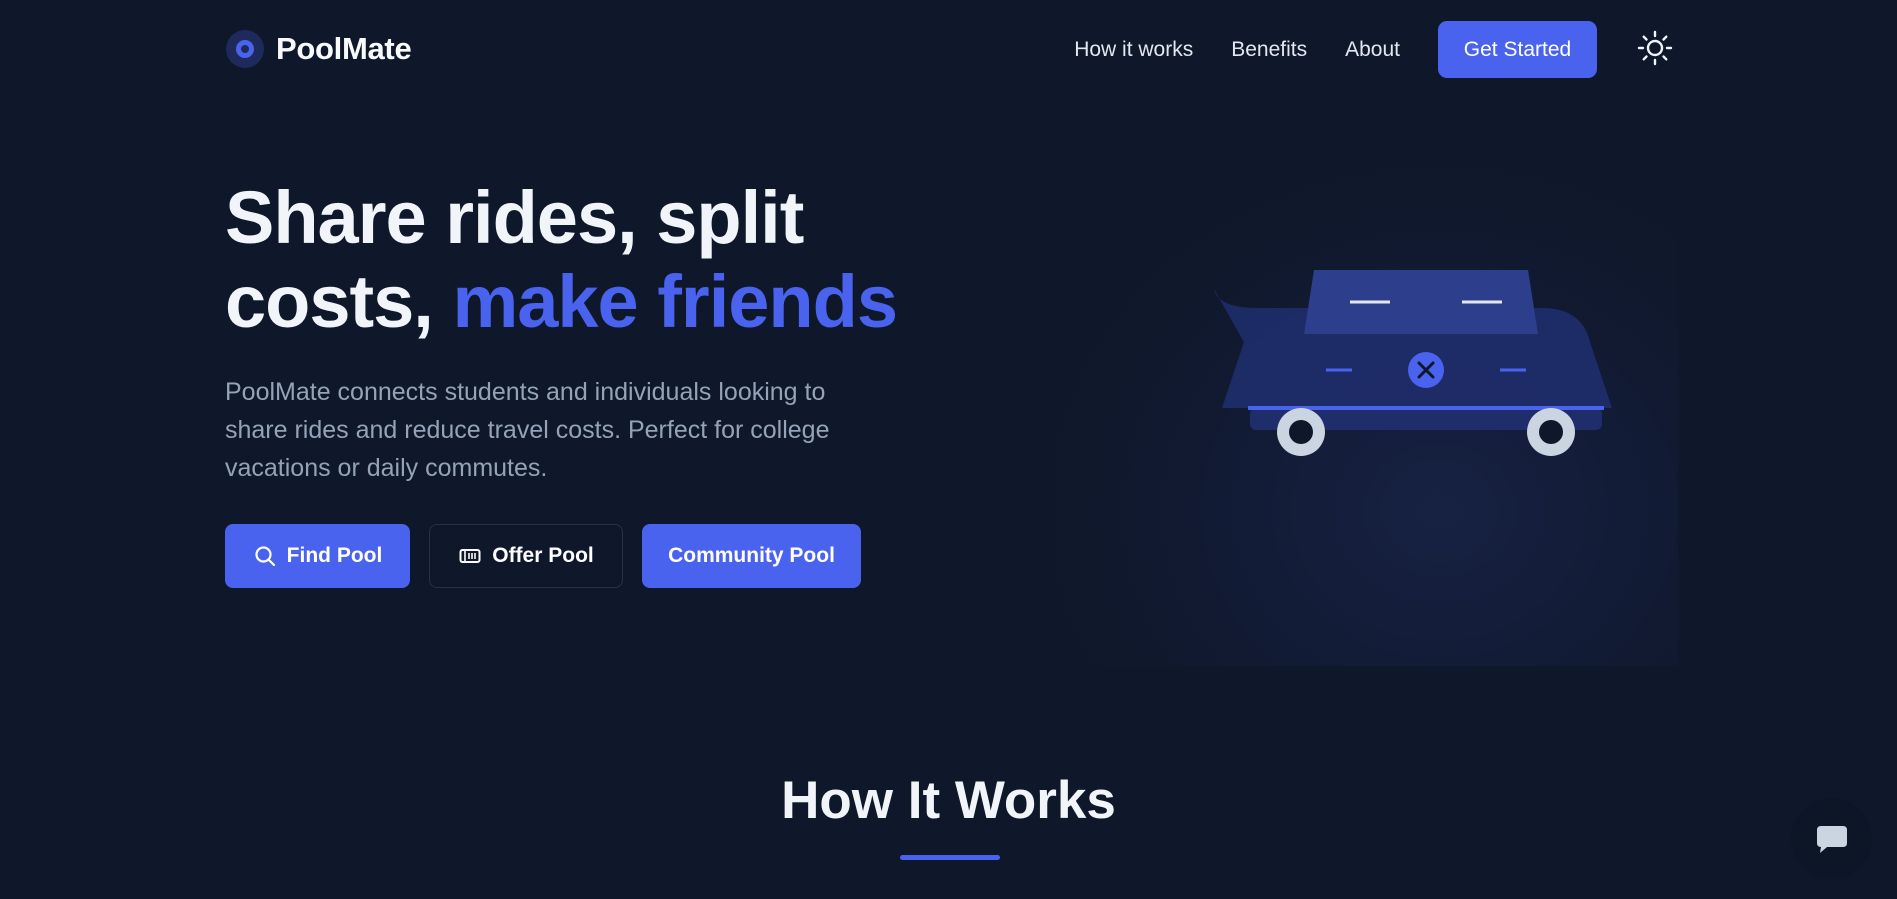 The width and height of the screenshot is (1897, 899). I want to click on ticket-icon, so click(470, 556).